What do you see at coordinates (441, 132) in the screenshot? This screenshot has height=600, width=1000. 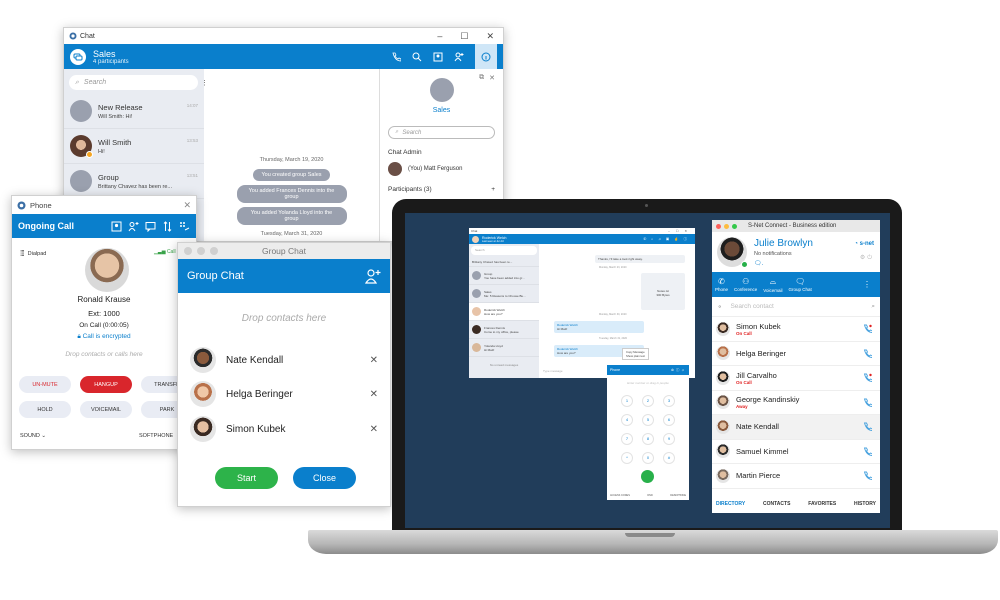 I see `participant-search-input: ⌕ Search` at bounding box center [441, 132].